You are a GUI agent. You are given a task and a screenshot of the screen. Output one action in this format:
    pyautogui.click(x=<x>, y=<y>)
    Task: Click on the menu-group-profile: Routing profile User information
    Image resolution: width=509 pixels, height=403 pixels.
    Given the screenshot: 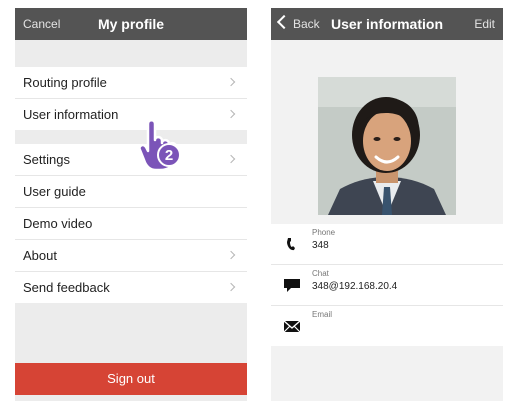 What is the action you would take?
    pyautogui.click(x=131, y=98)
    